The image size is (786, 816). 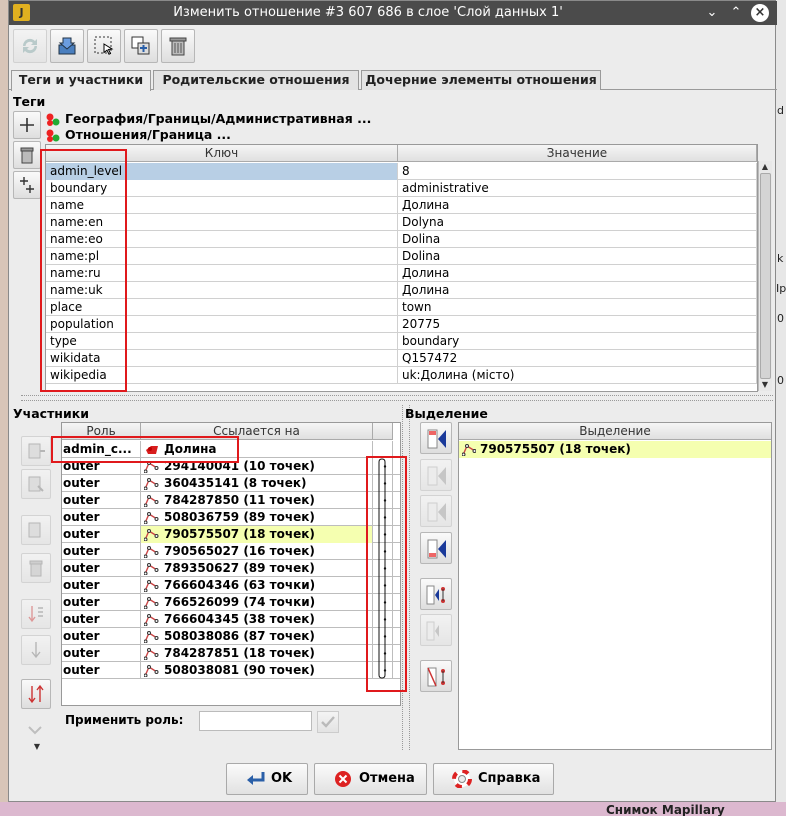 I want to click on tag-key-cell: wikipedia, so click(x=222, y=375).